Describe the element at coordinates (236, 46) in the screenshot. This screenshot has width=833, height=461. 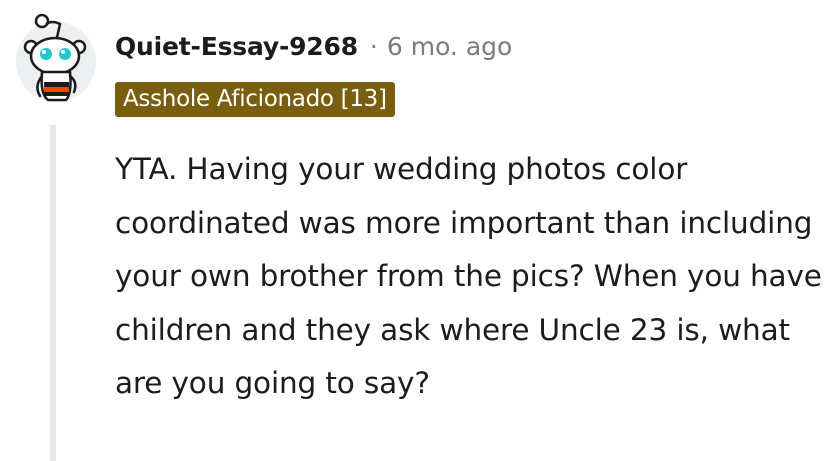
I see `username-link: Quiet-Essay-9268` at that location.